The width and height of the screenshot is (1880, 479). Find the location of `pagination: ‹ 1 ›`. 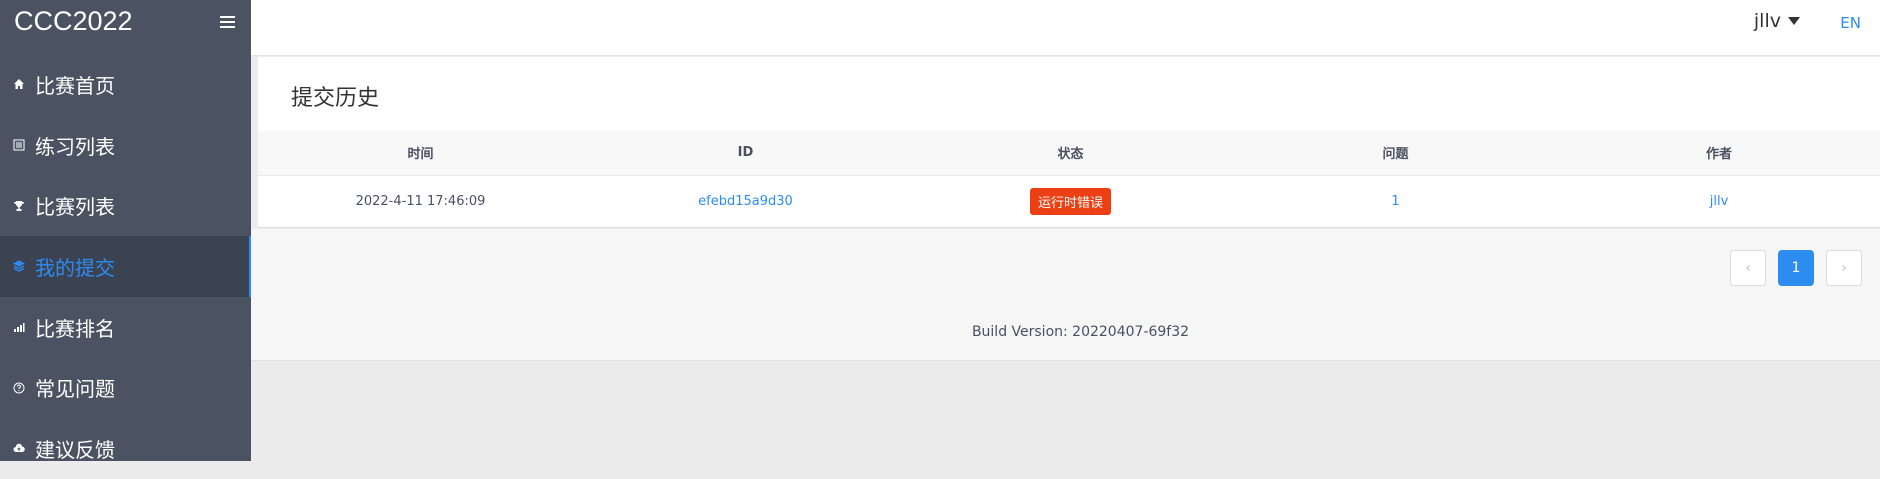

pagination: ‹ 1 › is located at coordinates (1790, 268).